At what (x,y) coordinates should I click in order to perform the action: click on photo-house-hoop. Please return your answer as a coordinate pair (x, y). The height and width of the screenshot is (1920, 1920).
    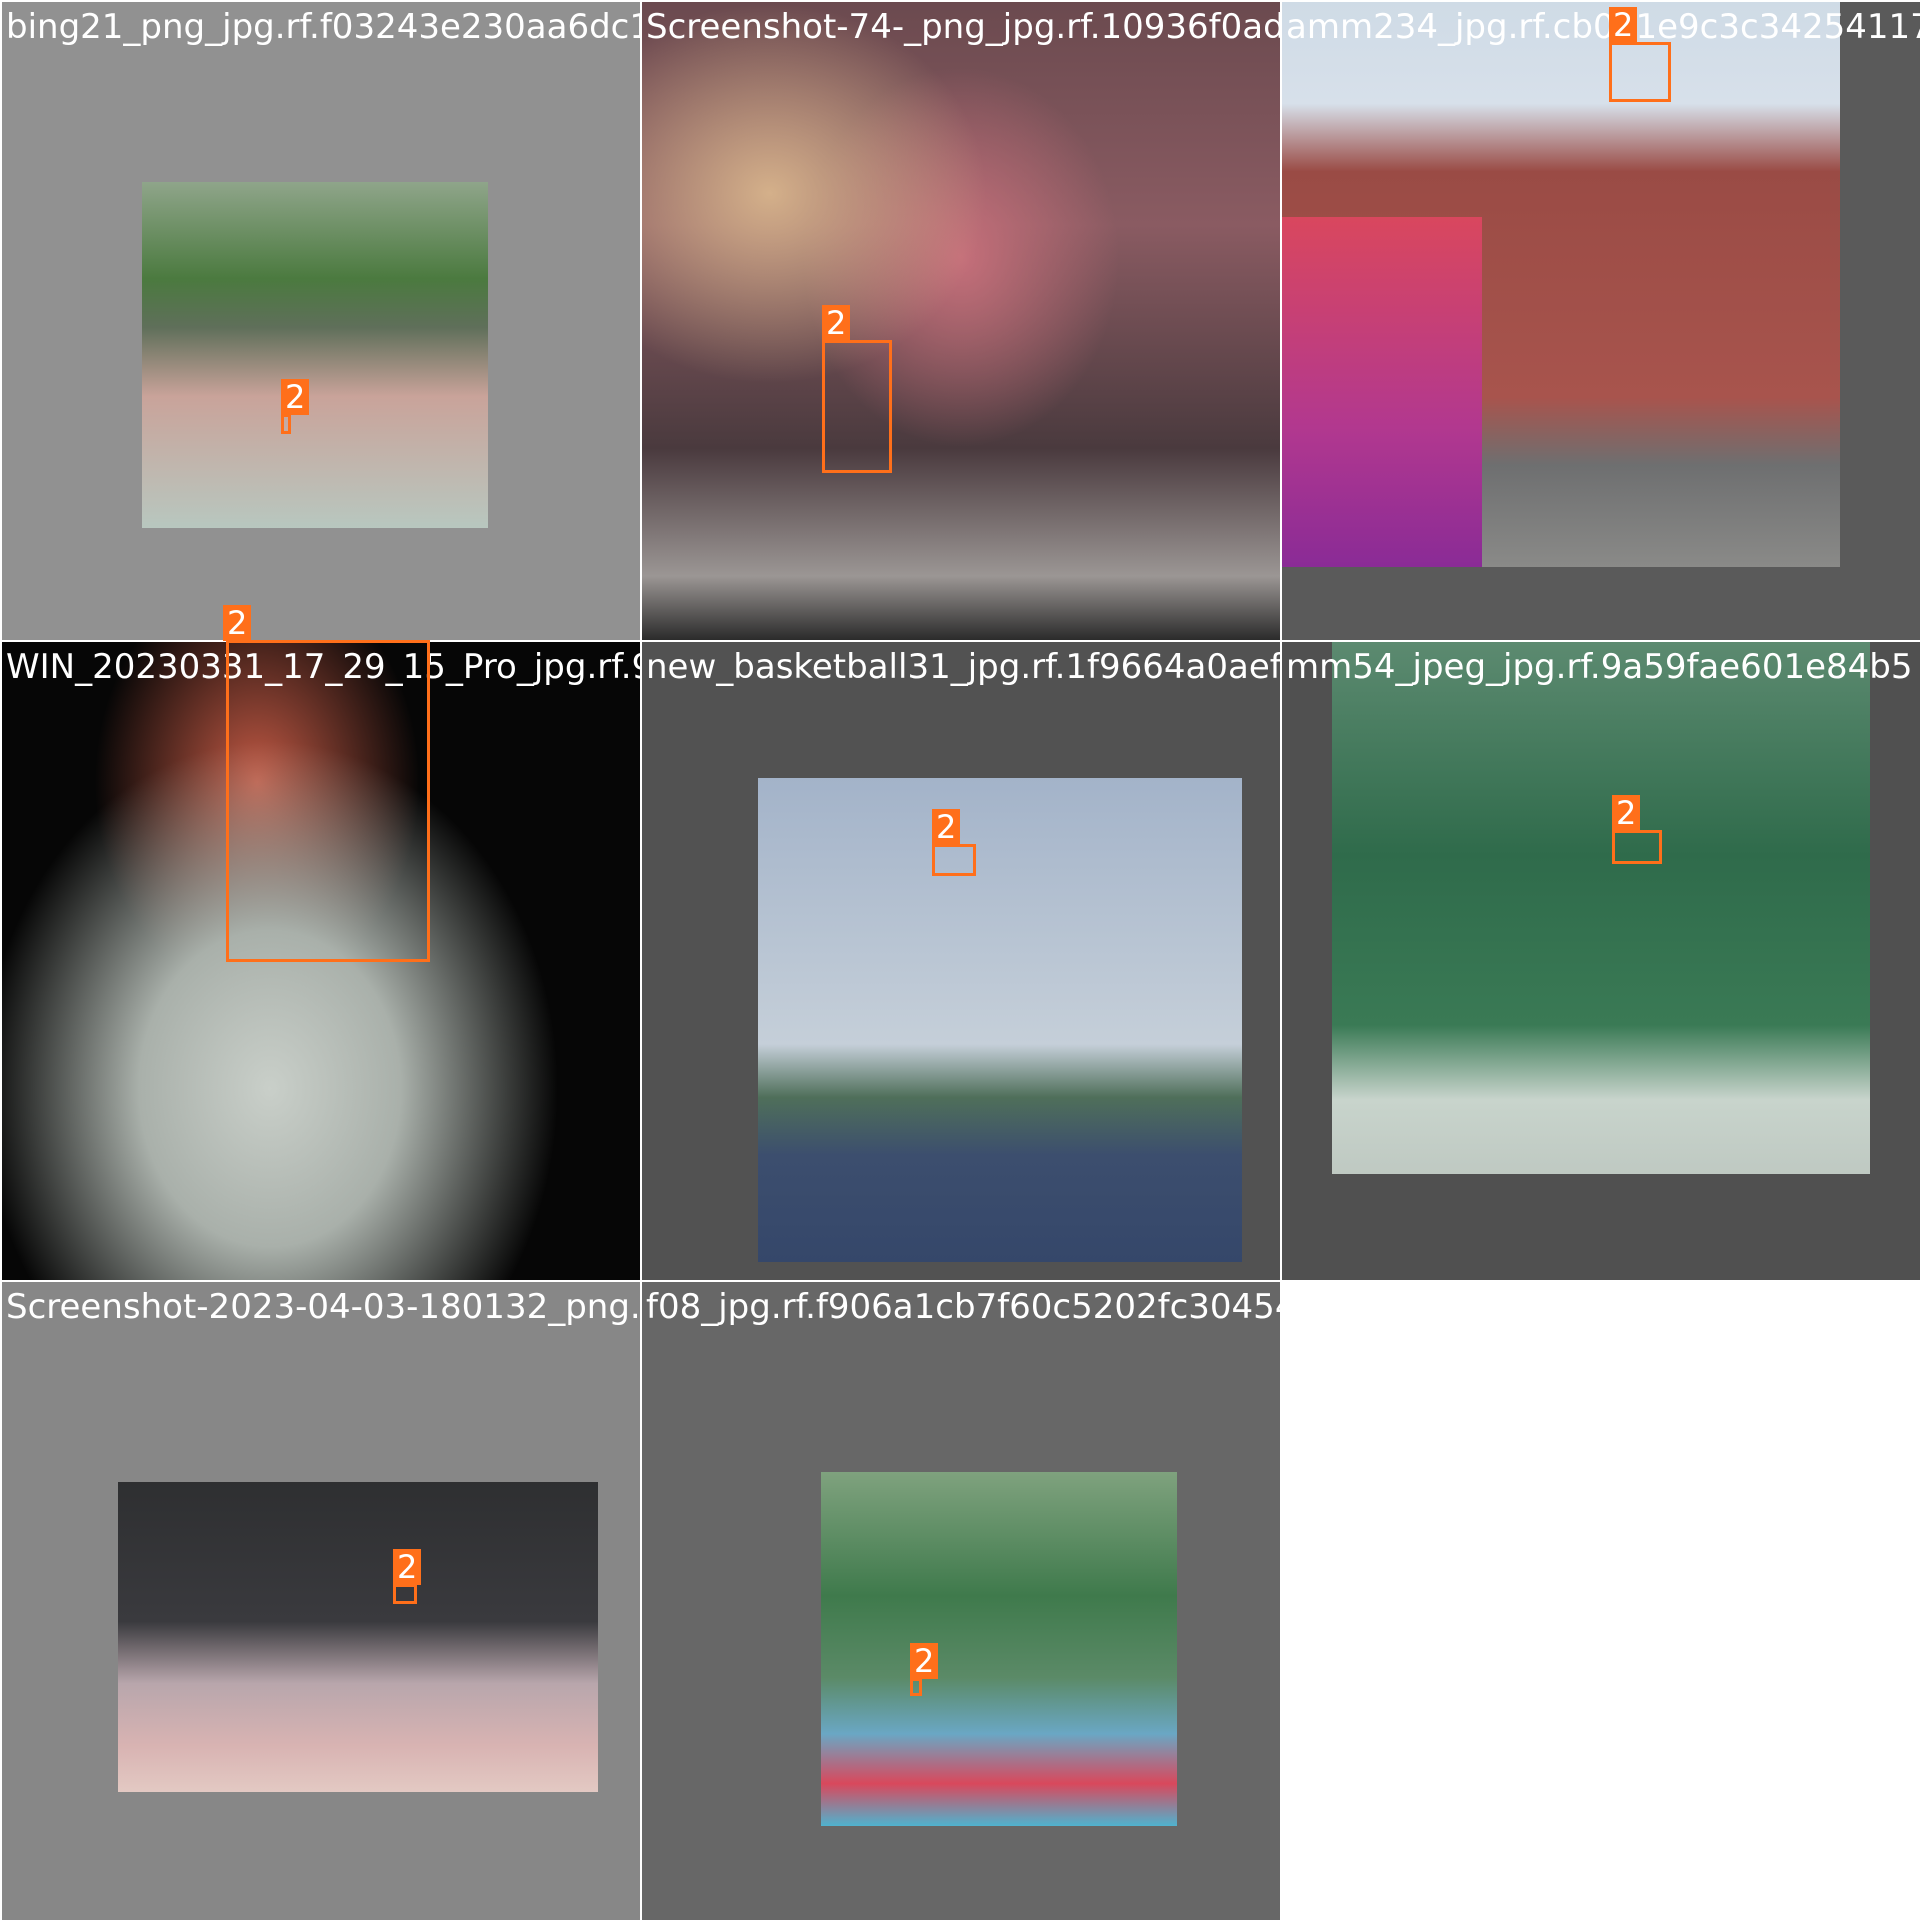
    Looking at the image, I should click on (1561, 284).